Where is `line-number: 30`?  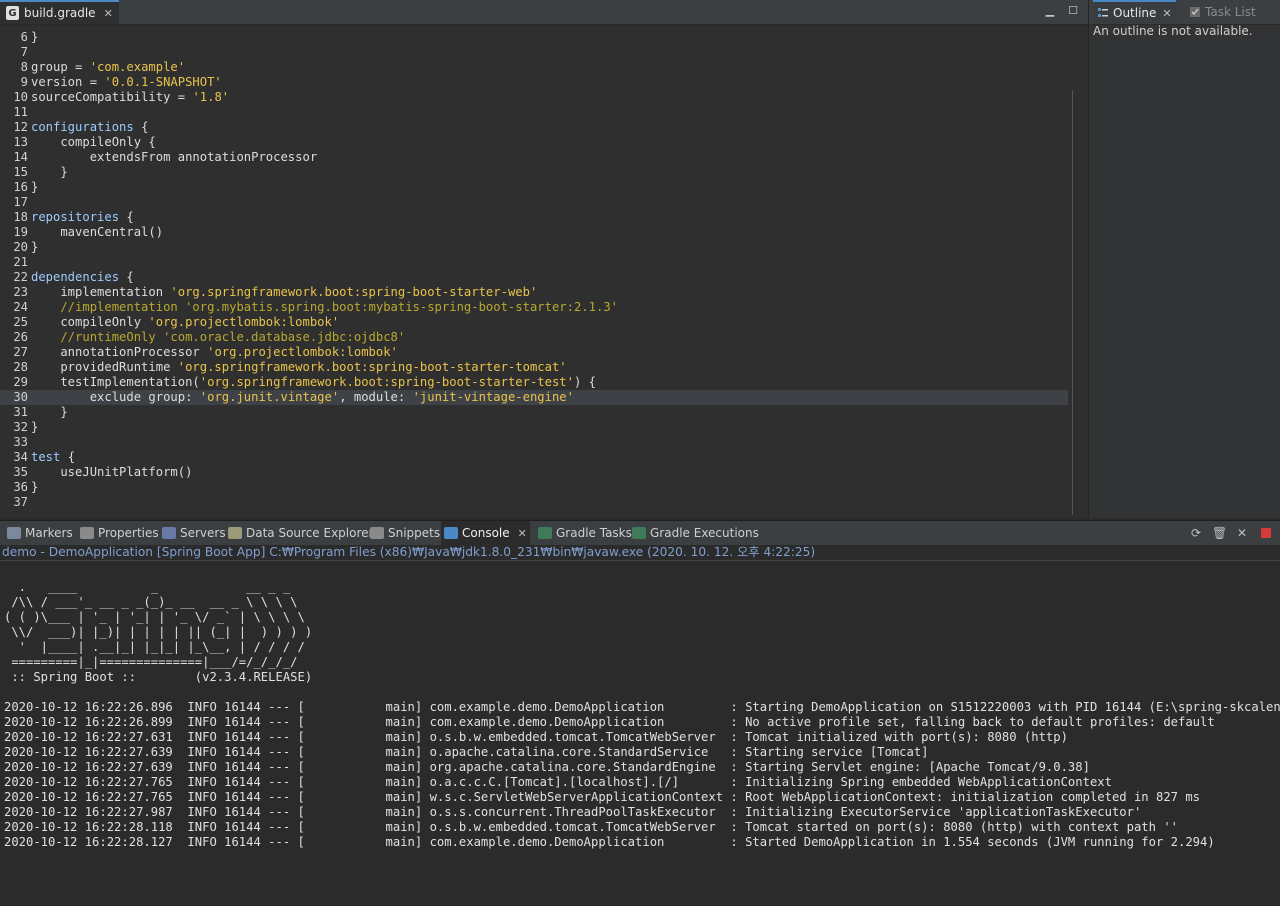 line-number: 30 is located at coordinates (20, 397).